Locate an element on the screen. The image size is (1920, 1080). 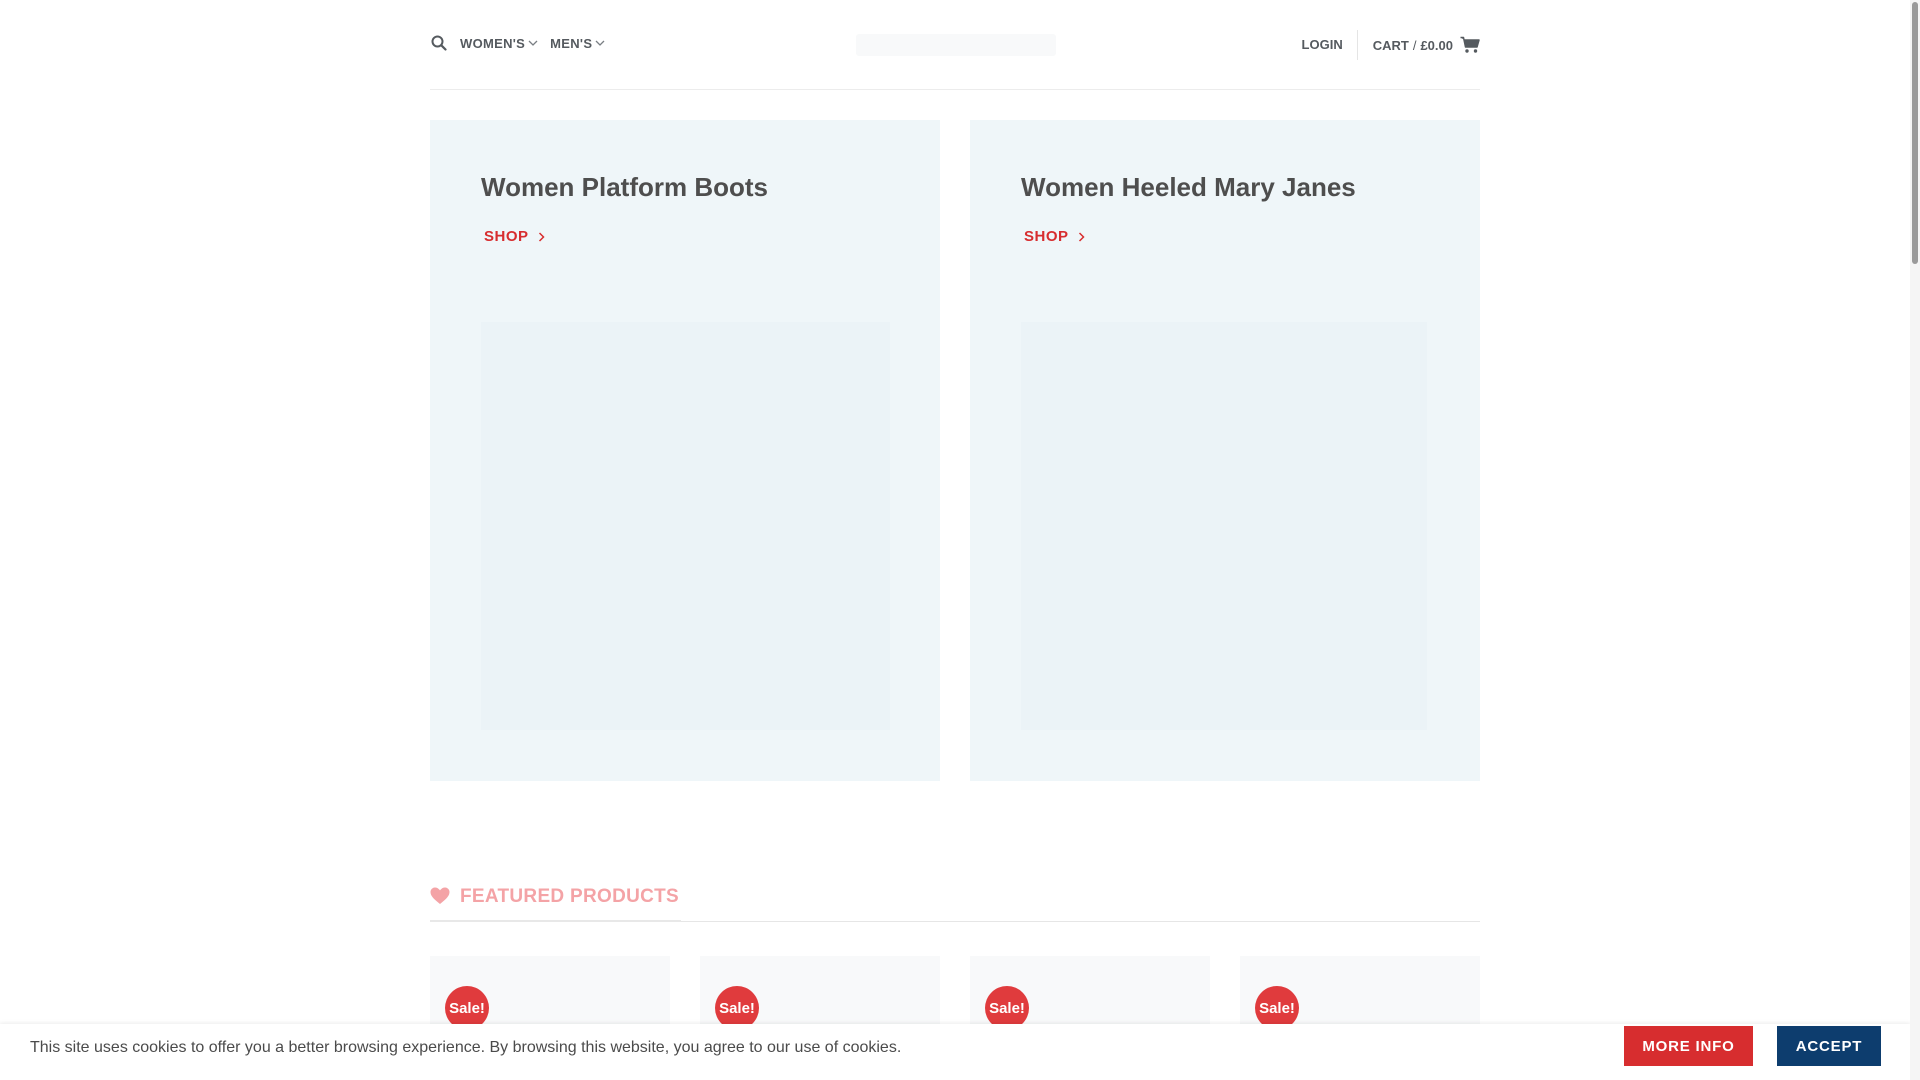
cart-total: £0.00 is located at coordinates (1436, 45).